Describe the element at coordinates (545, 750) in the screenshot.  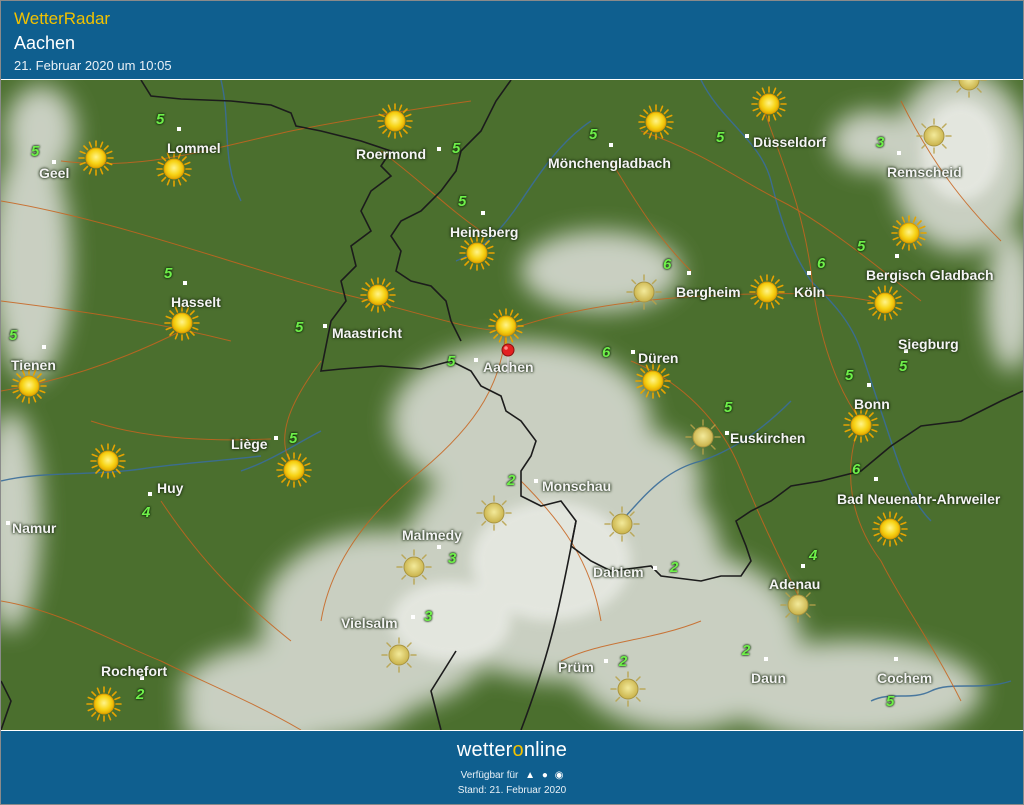
I see `logo-part: nline` at that location.